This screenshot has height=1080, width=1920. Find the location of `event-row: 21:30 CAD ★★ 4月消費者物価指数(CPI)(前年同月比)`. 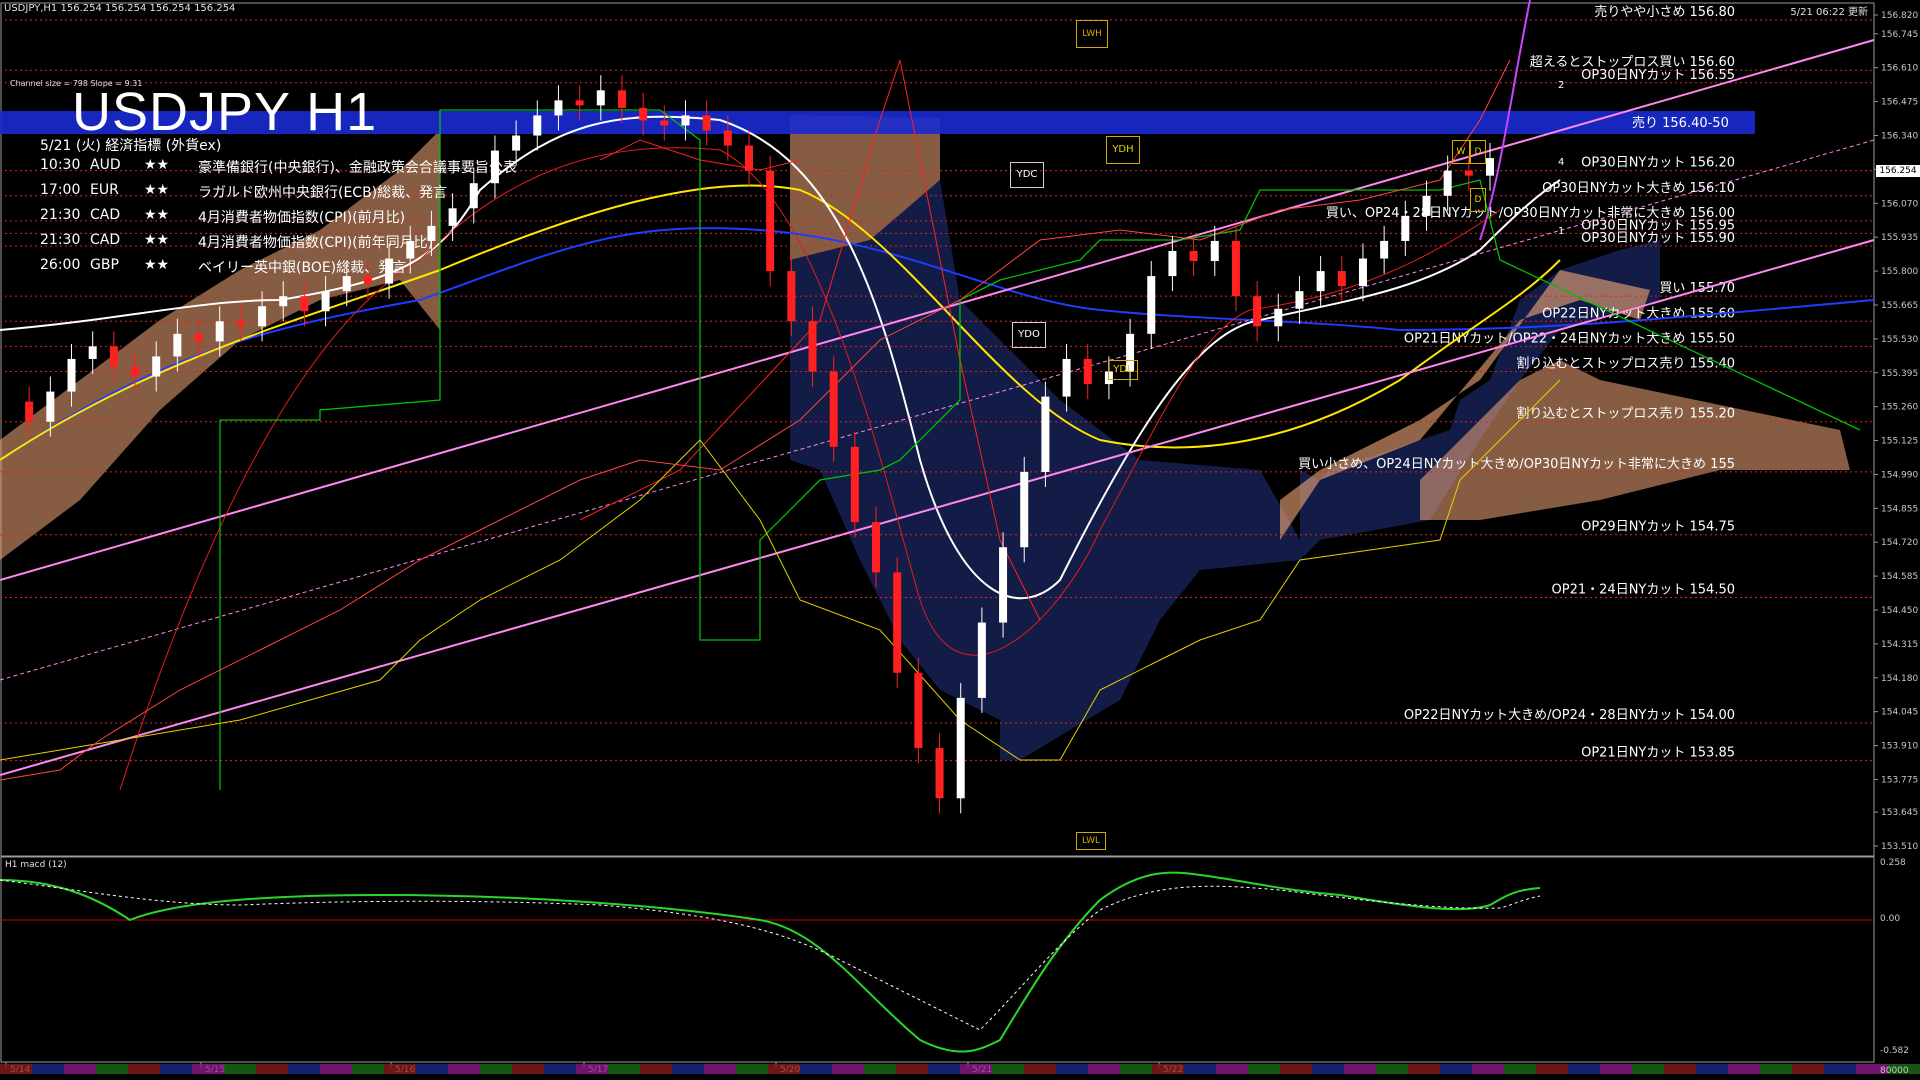

event-row: 21:30 CAD ★★ 4月消費者物価指数(CPI)(前年同月比) is located at coordinates (278, 244).